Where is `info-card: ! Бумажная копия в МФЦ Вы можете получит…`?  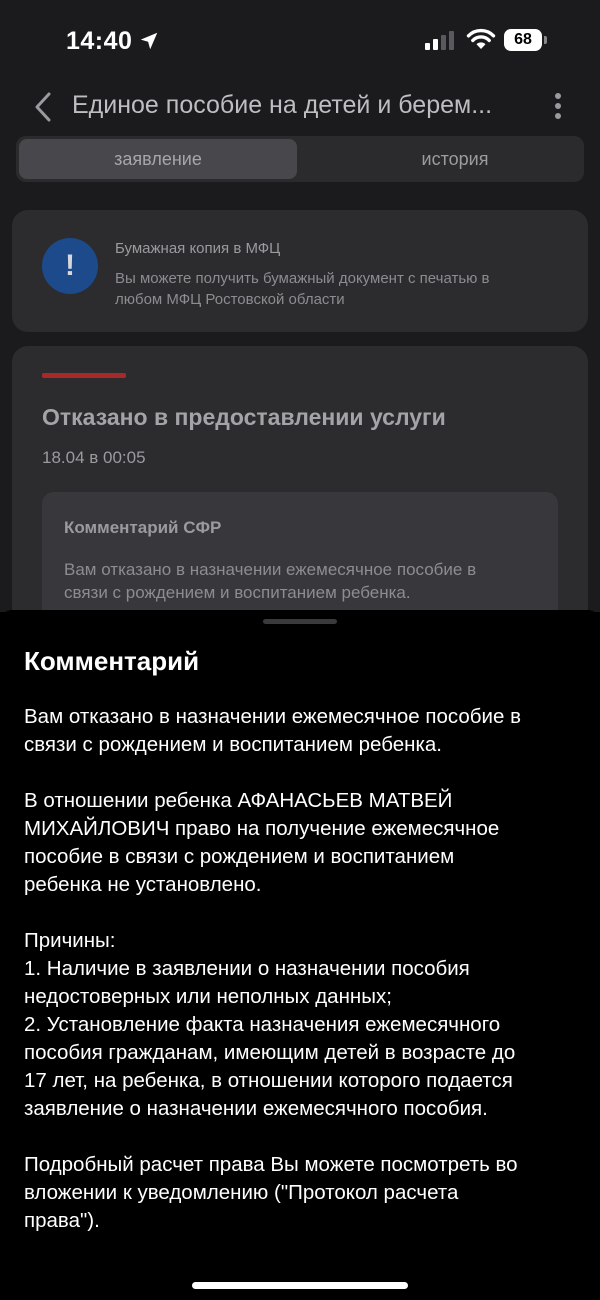 info-card: ! Бумажная копия в МФЦ Вы можете получит… is located at coordinates (300, 271).